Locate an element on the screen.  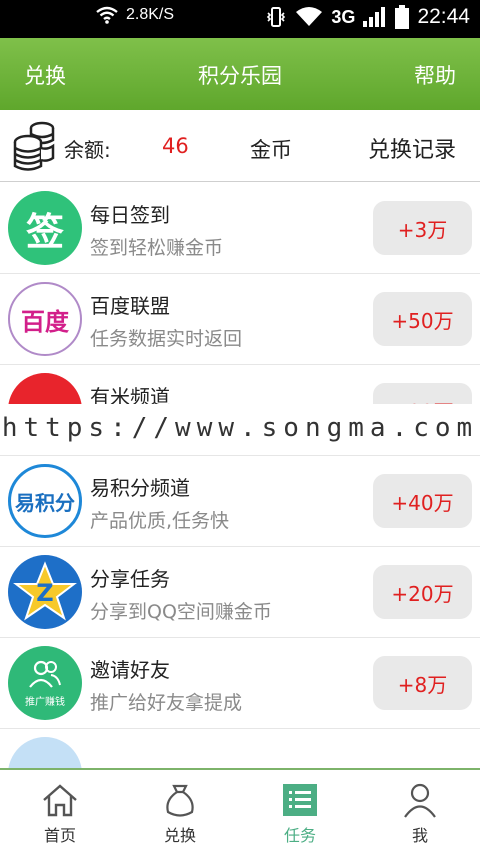
qzone-star-icon: Z is located at coordinates (45, 592).